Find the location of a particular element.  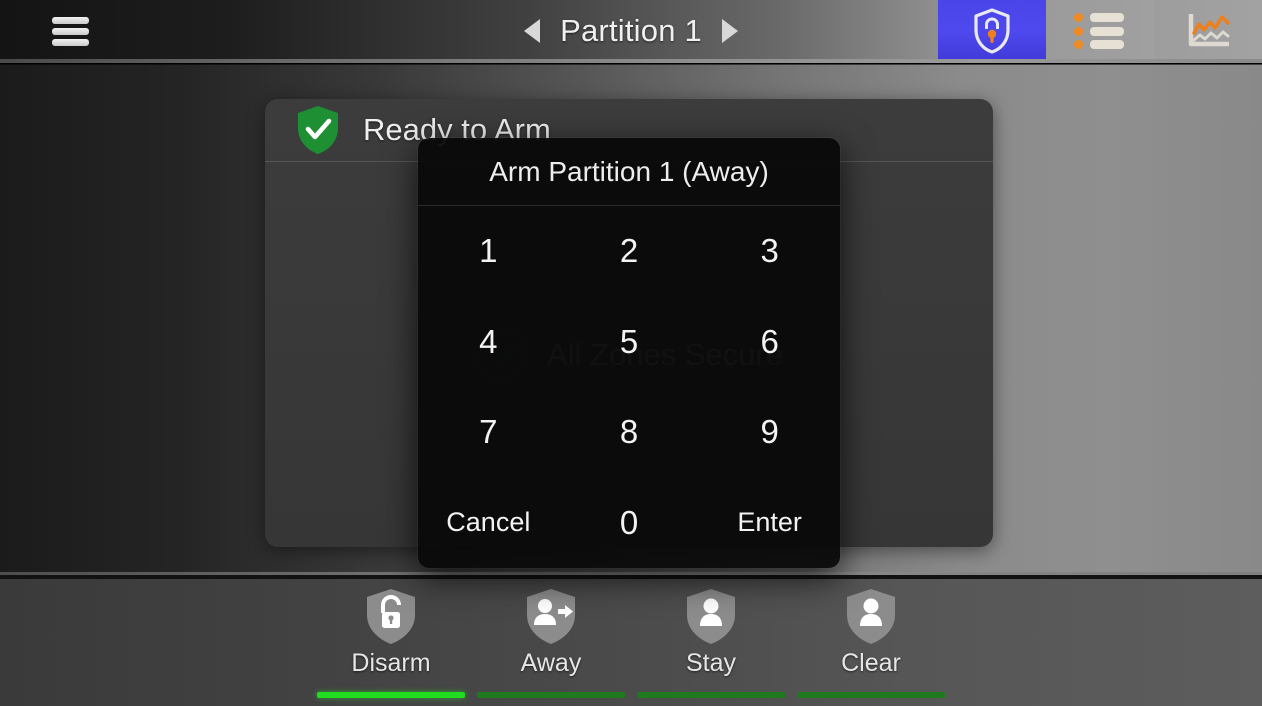

keypad-key-9: 9 is located at coordinates (769, 432).